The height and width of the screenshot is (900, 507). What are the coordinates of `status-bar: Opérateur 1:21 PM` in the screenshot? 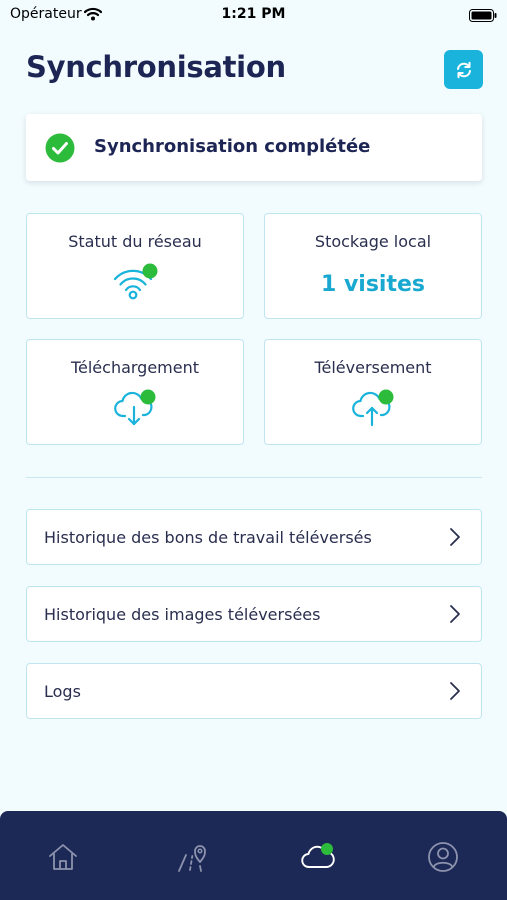 It's located at (253, 15).